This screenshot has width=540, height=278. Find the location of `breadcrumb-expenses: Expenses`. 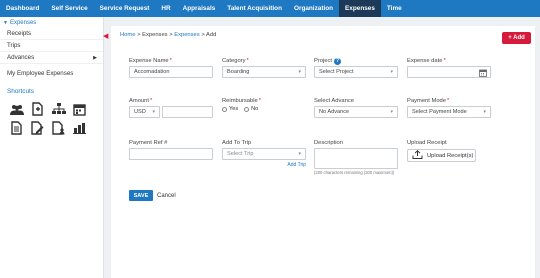

breadcrumb-expenses: Expenses is located at coordinates (154, 35).